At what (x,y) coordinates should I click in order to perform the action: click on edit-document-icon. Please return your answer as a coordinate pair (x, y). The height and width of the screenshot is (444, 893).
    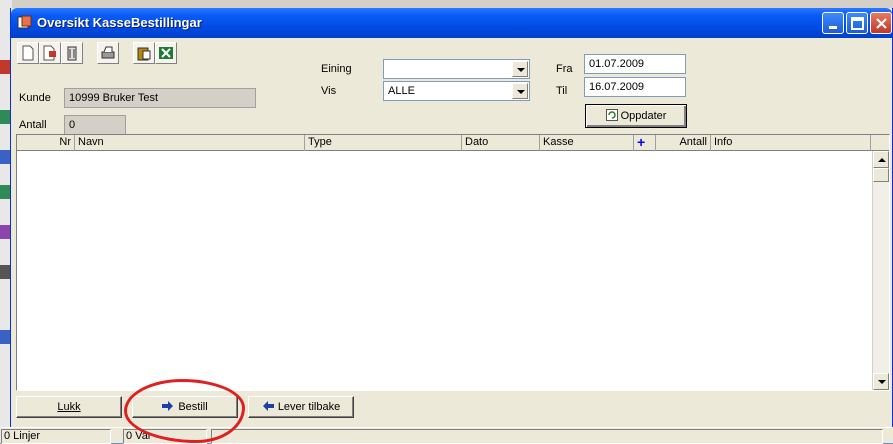
    Looking at the image, I should click on (49, 53).